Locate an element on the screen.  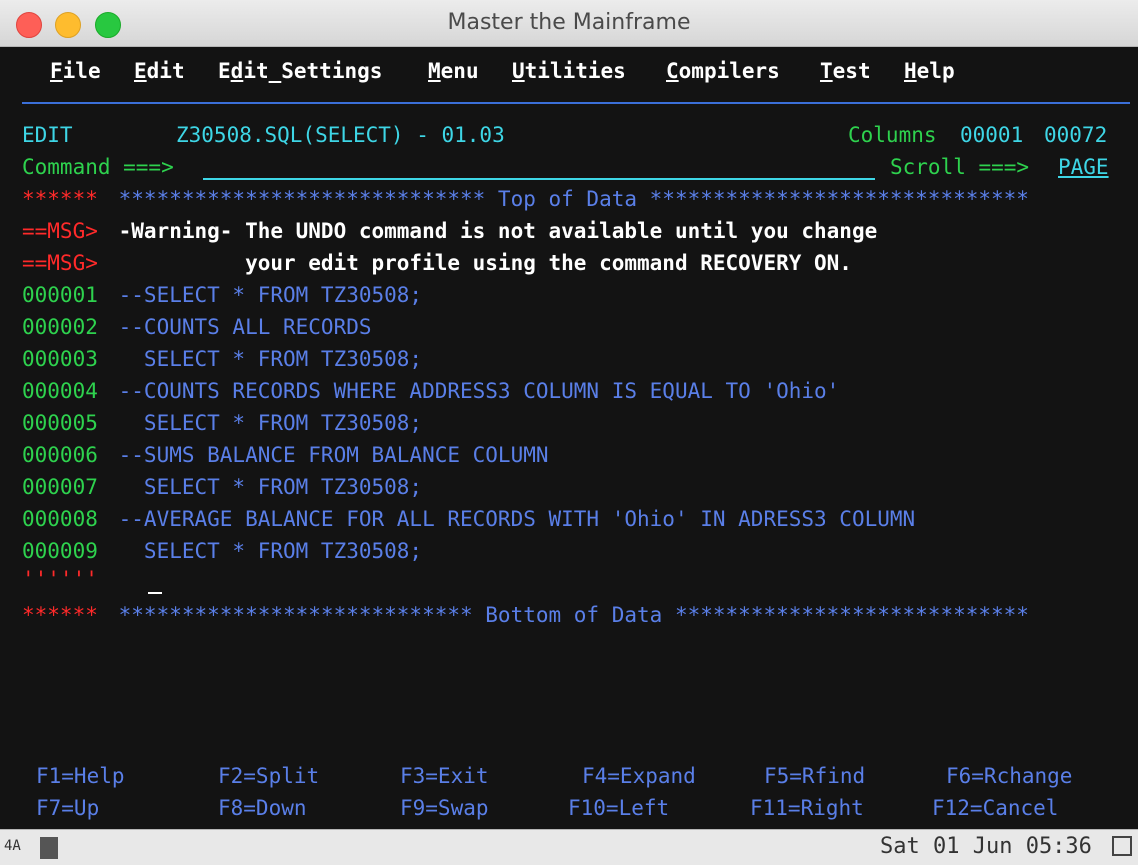
bottom-marker-prefix: ****** is located at coordinates (60, 615).